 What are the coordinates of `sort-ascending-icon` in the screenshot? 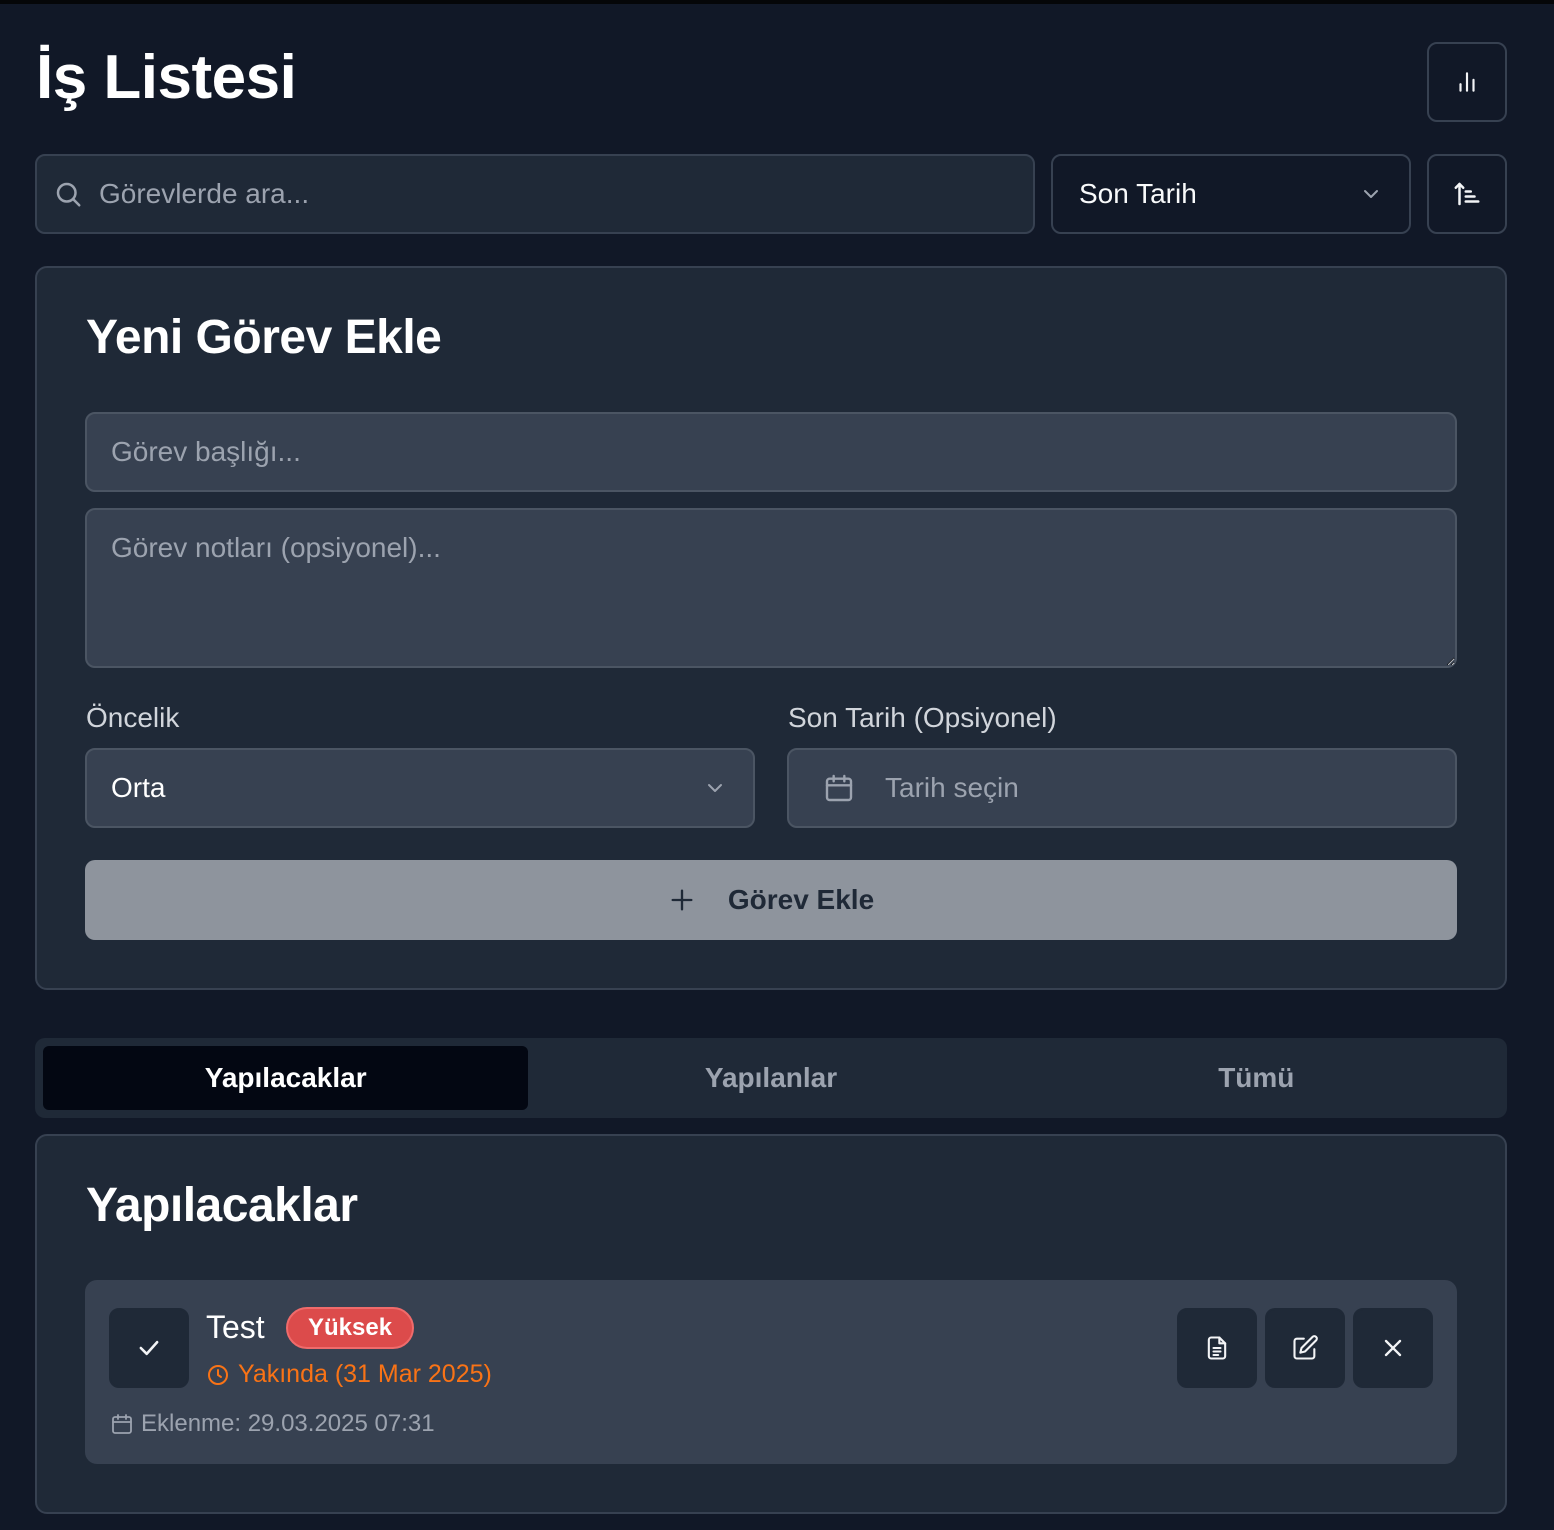 It's located at (1467, 194).